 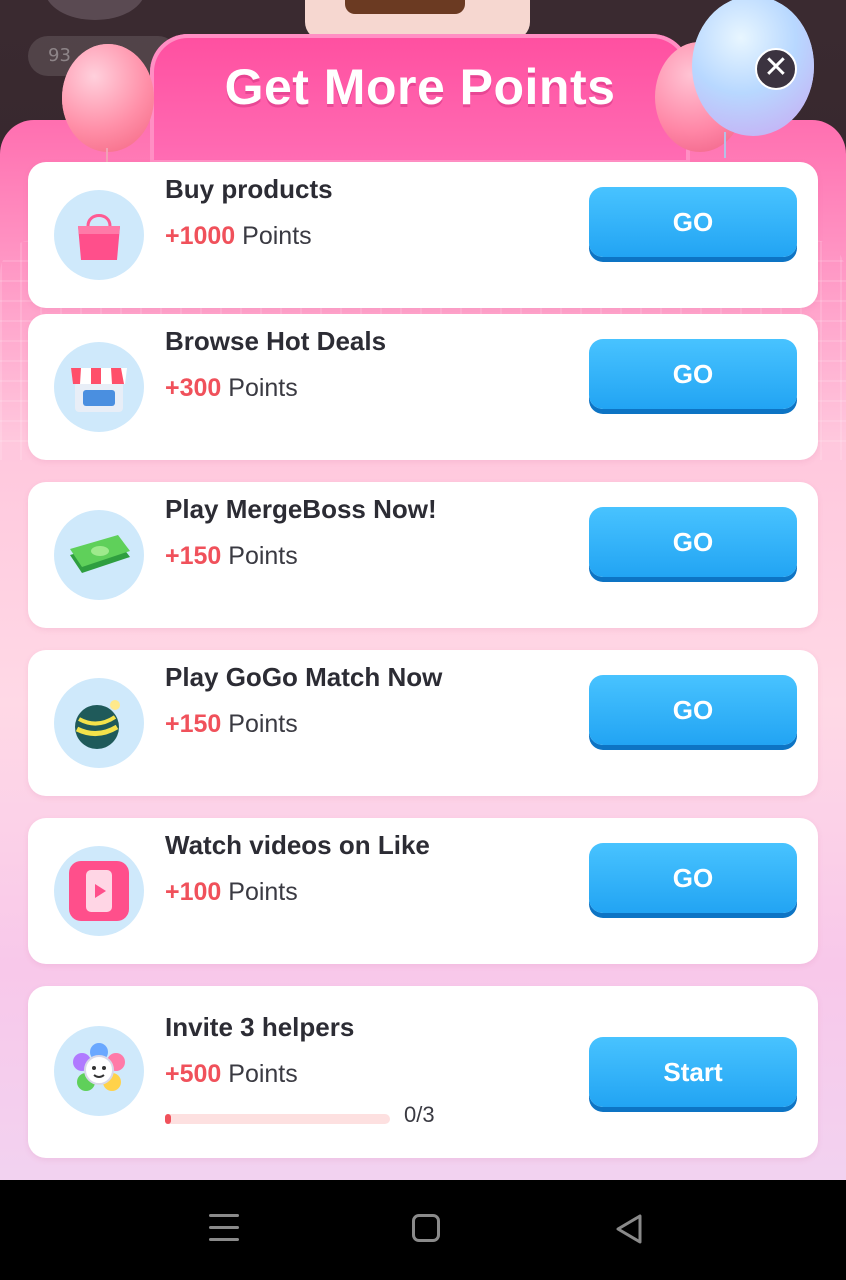 What do you see at coordinates (95, 10) in the screenshot?
I see `background-avatar` at bounding box center [95, 10].